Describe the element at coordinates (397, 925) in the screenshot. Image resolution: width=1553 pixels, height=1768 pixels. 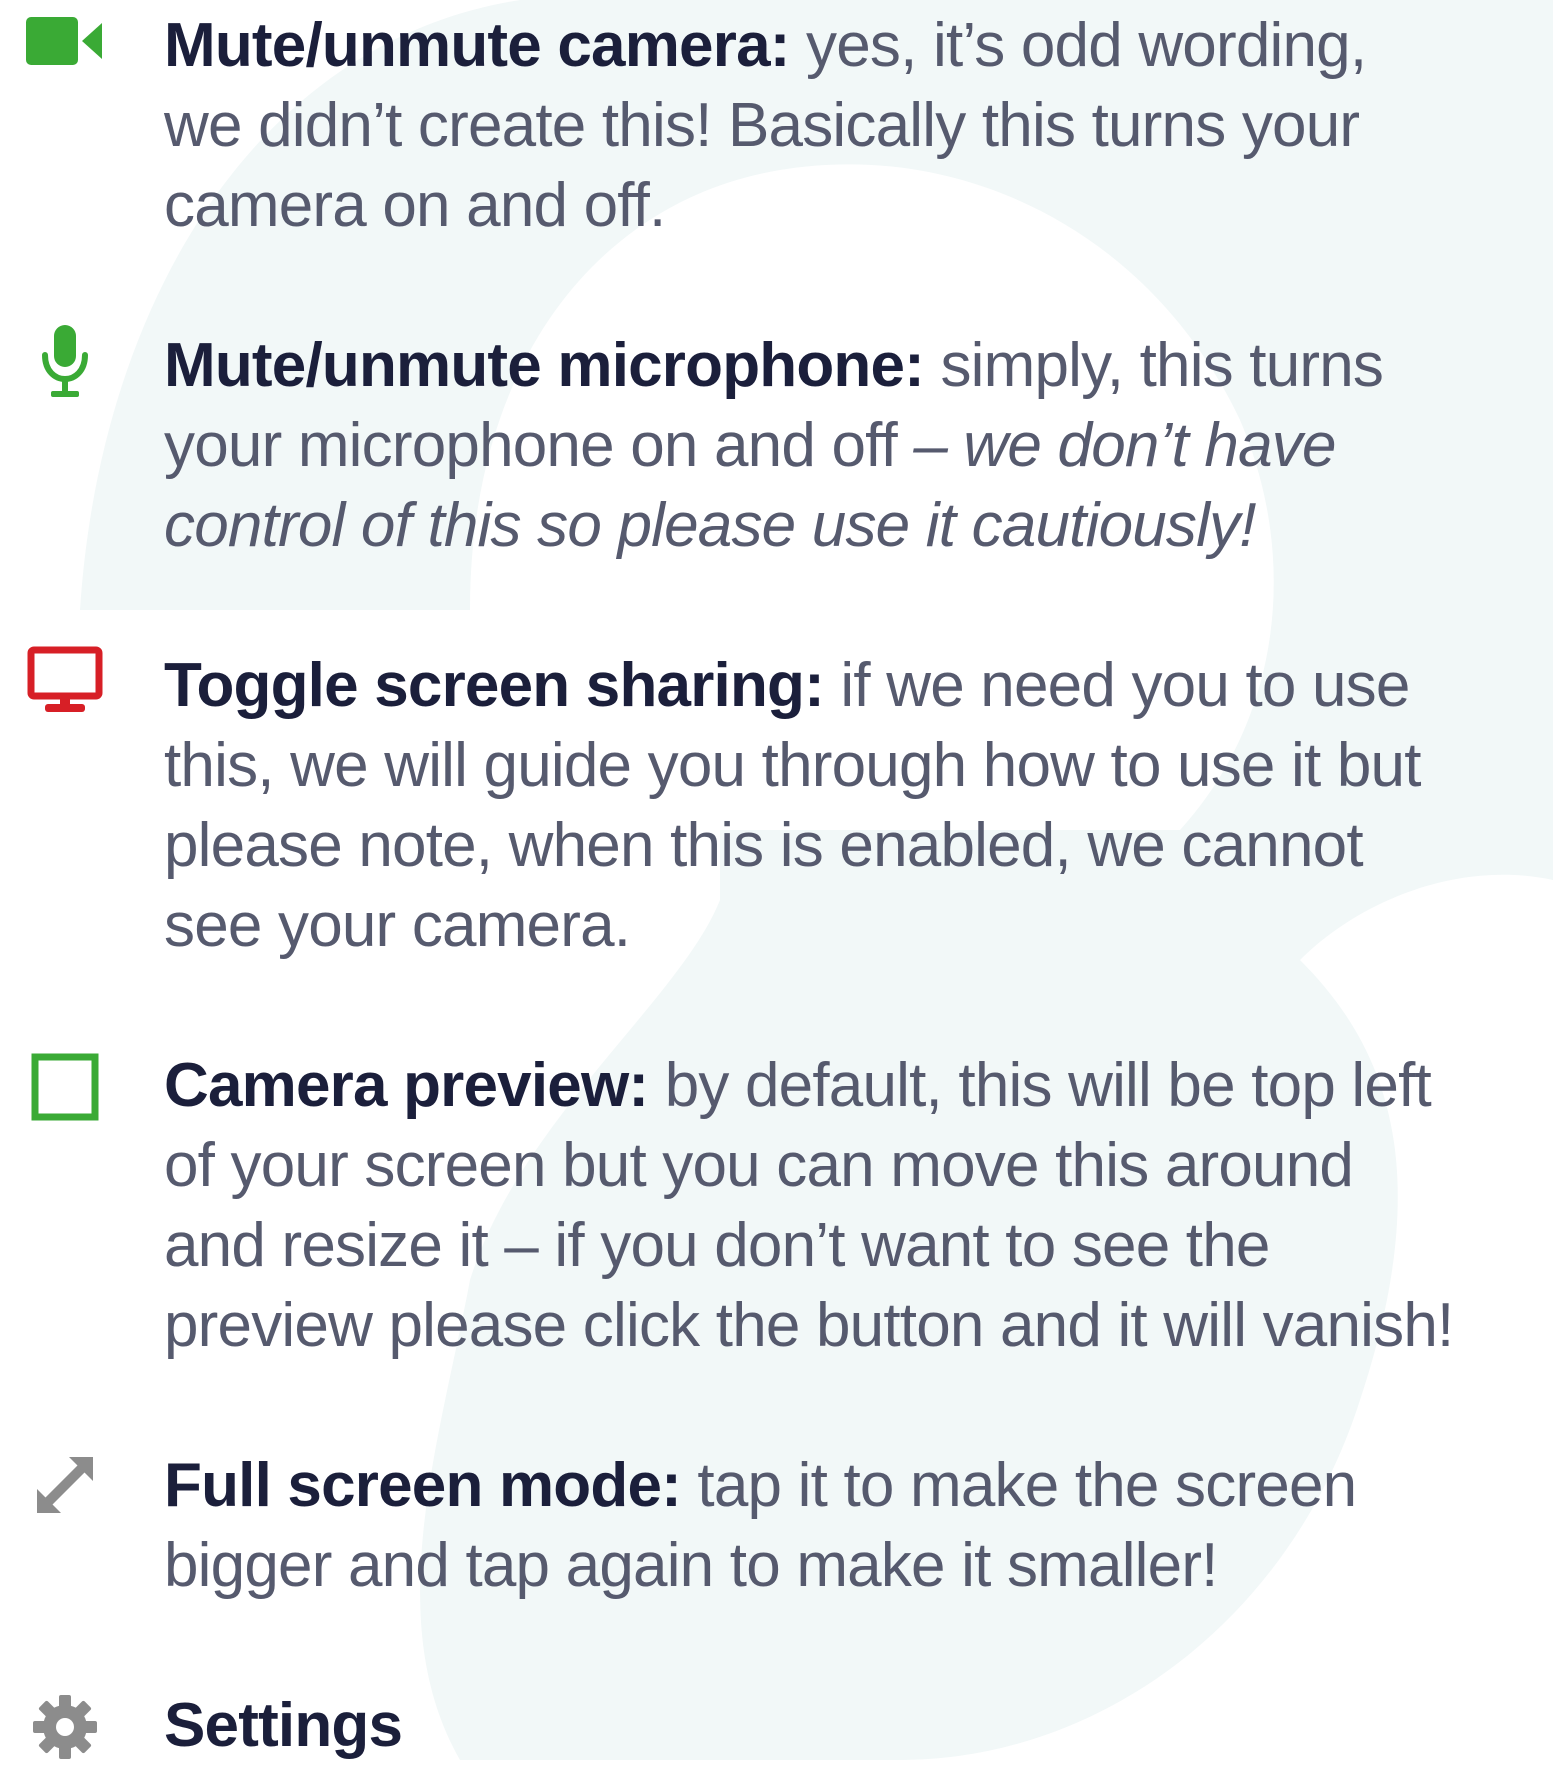
I see `item-line: see your camera.` at that location.